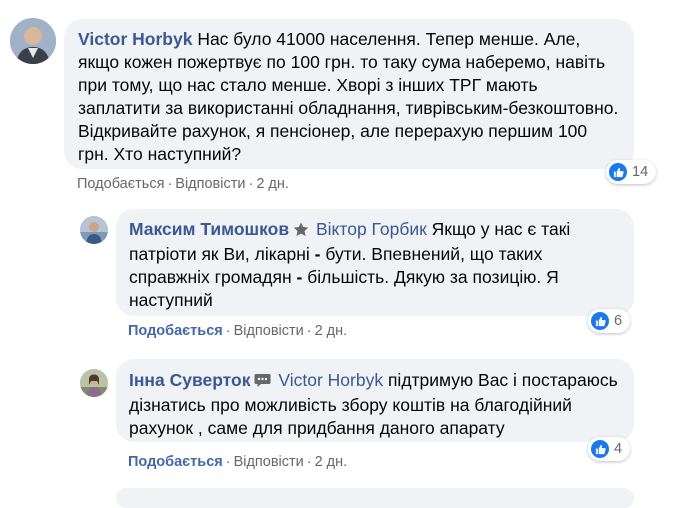  I want to click on comment-author: Максим Тимошков, so click(209, 229).